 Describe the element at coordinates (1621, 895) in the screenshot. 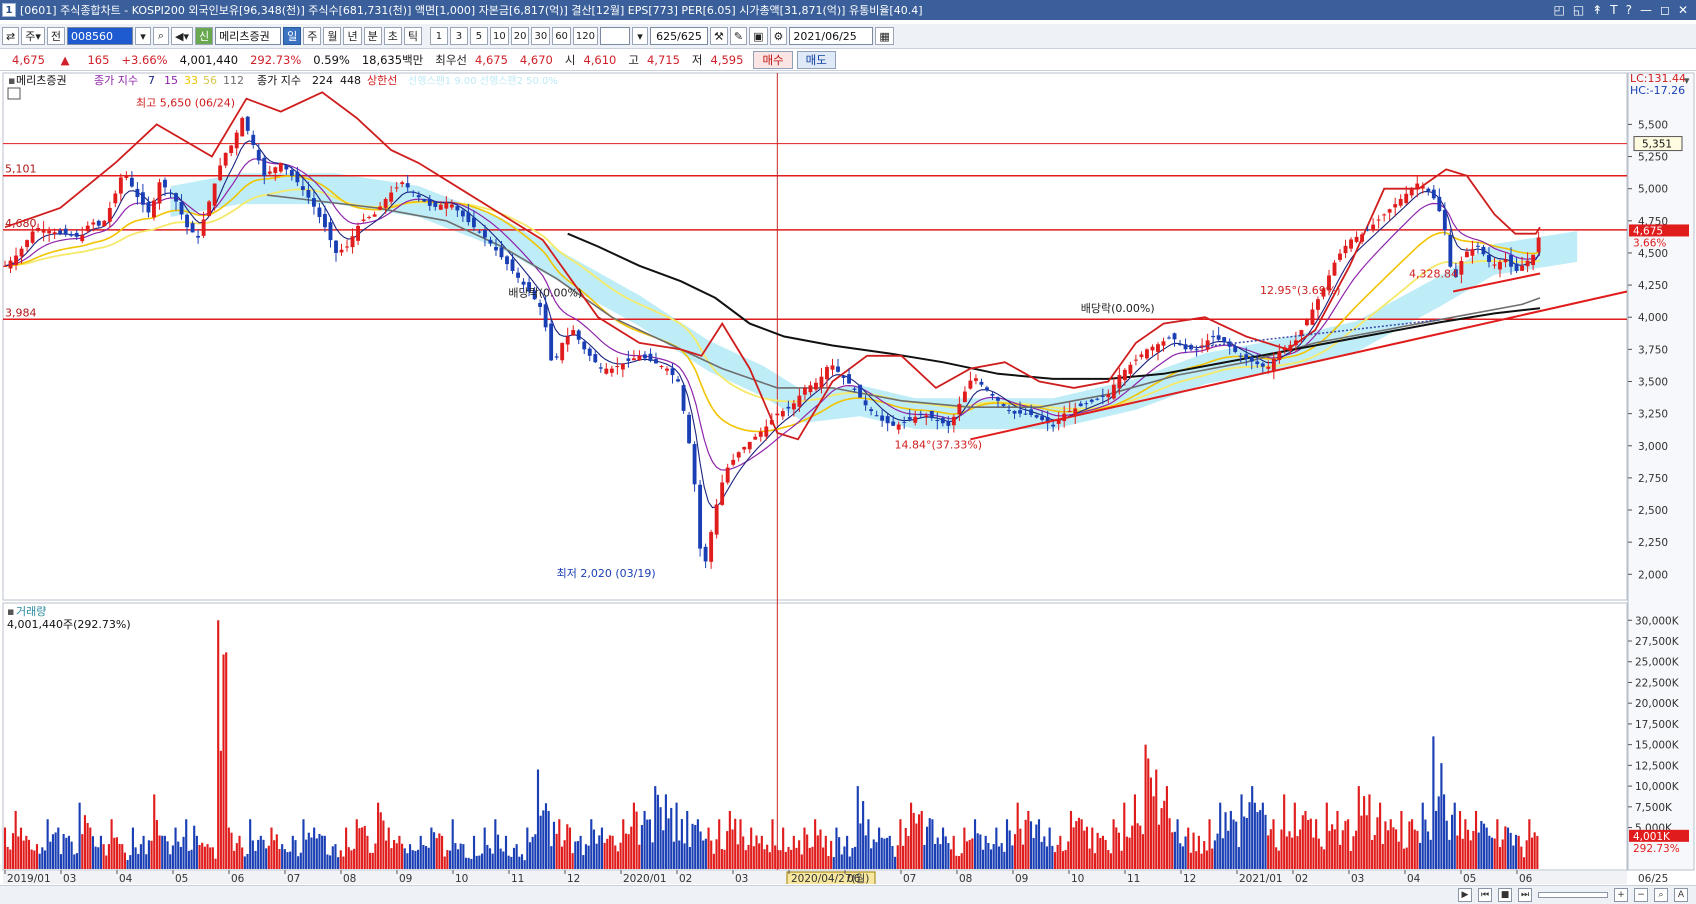

I see `zoom-in-icon: +` at that location.